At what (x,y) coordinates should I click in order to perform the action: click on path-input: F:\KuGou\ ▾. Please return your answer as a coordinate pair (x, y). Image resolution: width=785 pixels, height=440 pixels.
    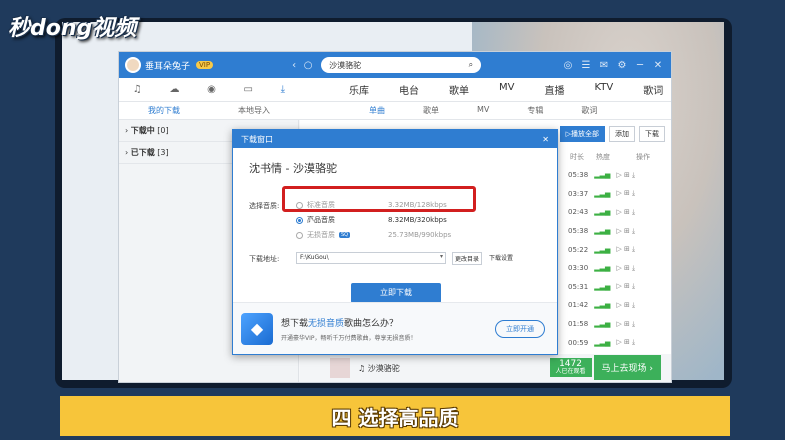
    Looking at the image, I should click on (371, 258).